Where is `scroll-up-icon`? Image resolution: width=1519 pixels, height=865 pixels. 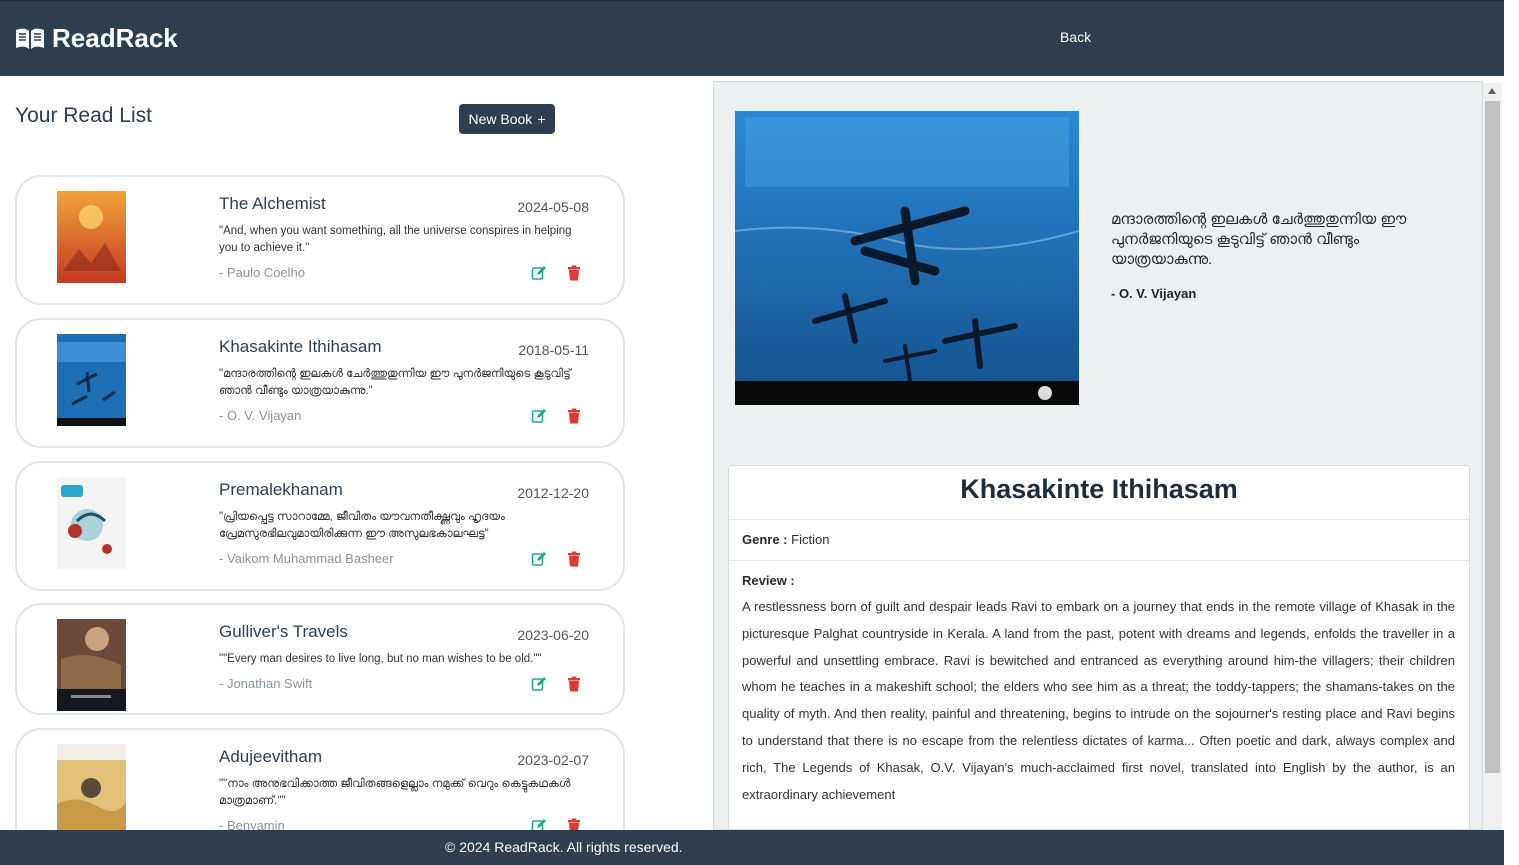 scroll-up-icon is located at coordinates (1492, 91).